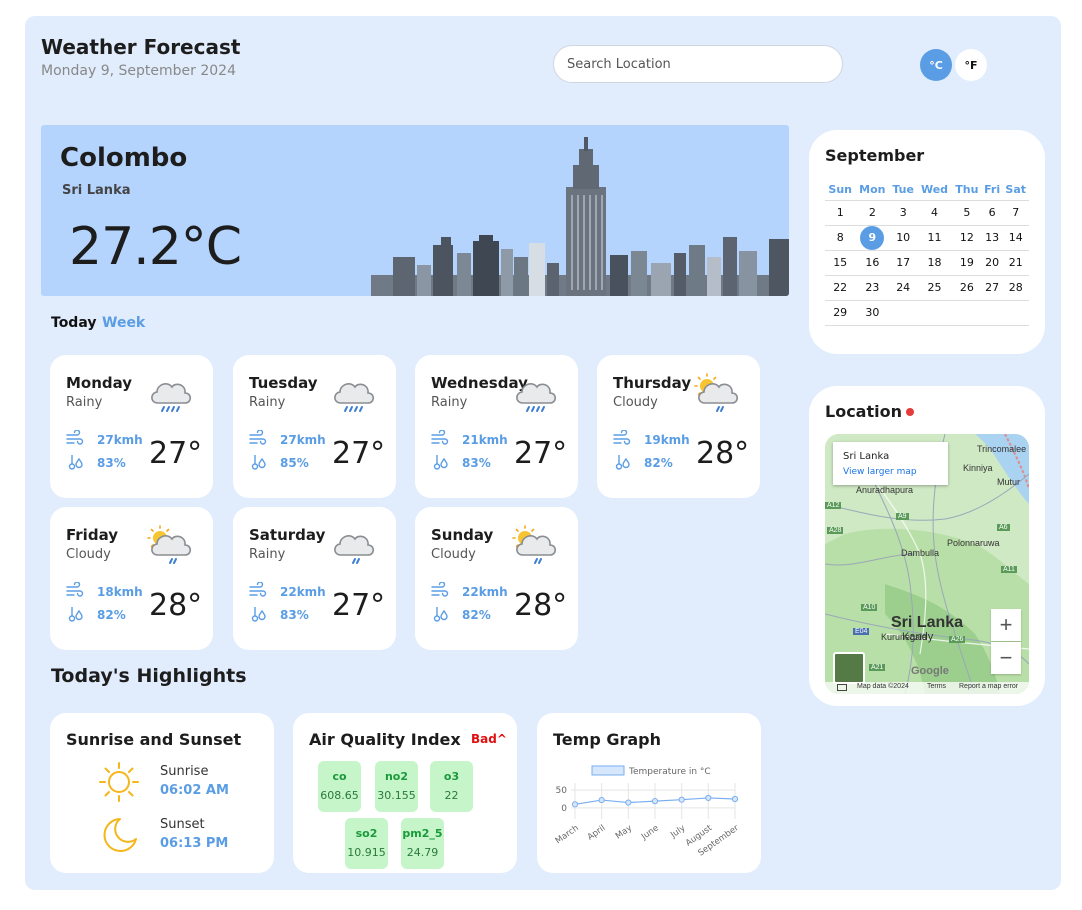 Image resolution: width=1082 pixels, height=910 pixels. Describe the element at coordinates (131, 426) in the screenshot. I see `day-card-monday: Monday Rainy 27kmh 83% 27°` at that location.